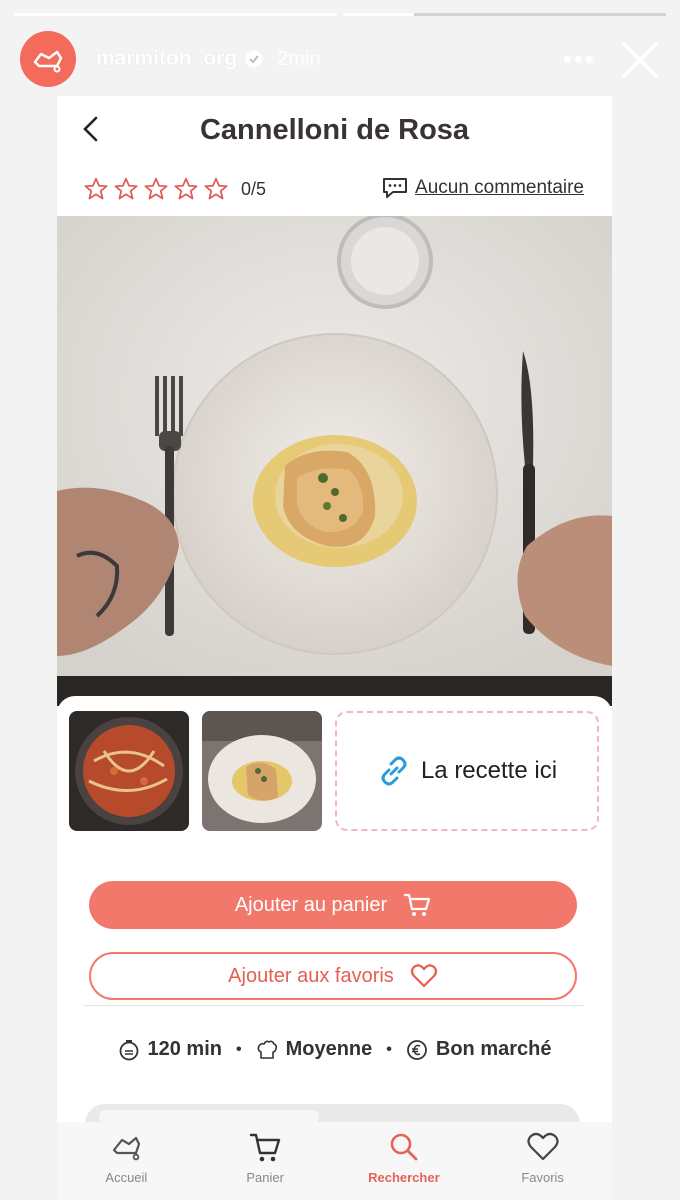 This screenshot has width=680, height=1200. I want to click on story-segment-2-fill, so click(379, 14).